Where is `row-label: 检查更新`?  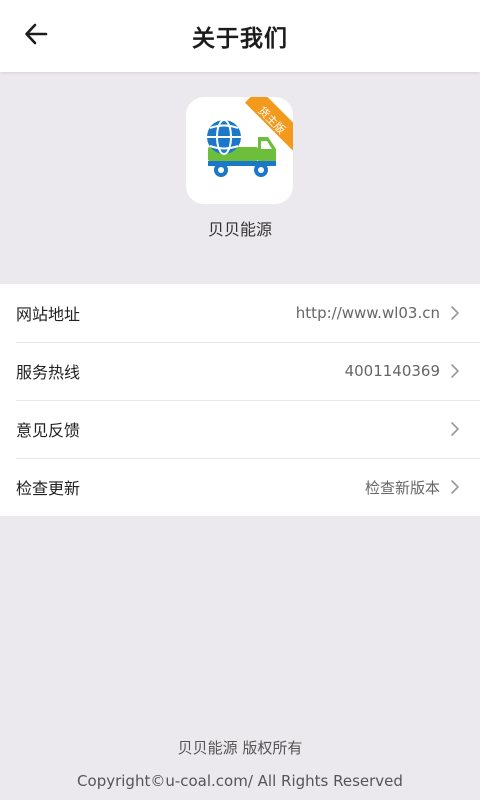
row-label: 检查更新 is located at coordinates (48, 488).